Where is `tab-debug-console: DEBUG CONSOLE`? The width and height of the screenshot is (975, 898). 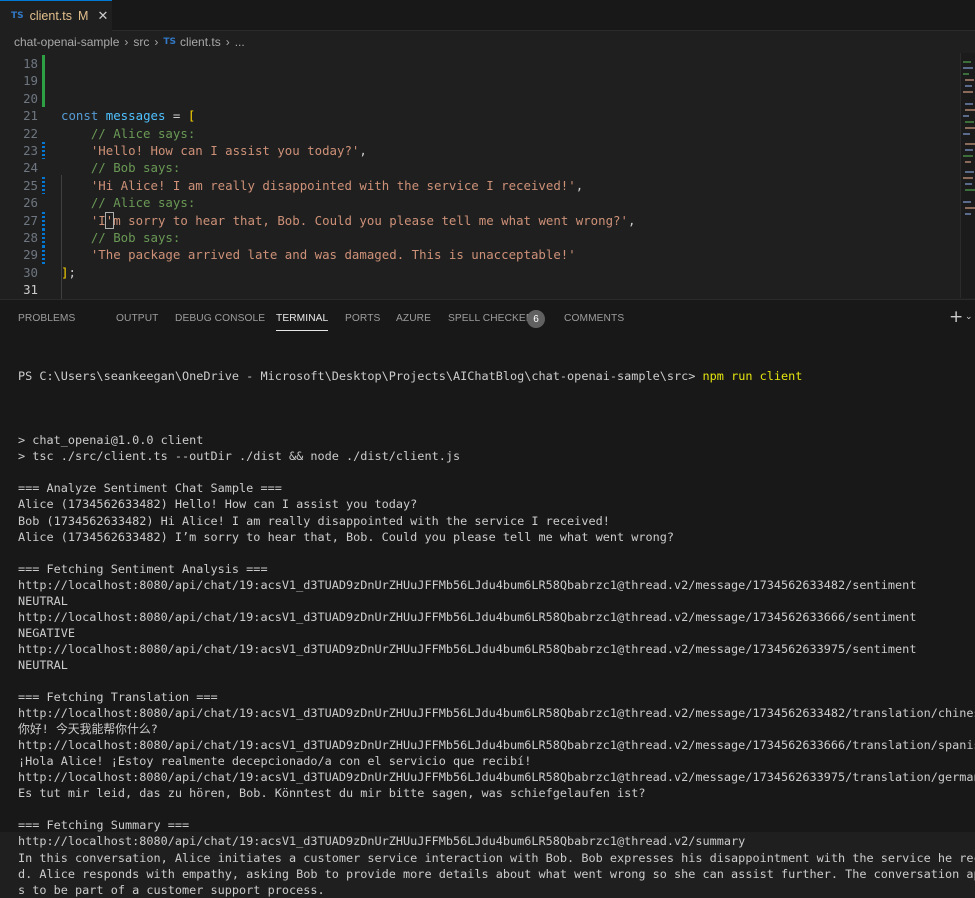 tab-debug-console: DEBUG CONSOLE is located at coordinates (220, 318).